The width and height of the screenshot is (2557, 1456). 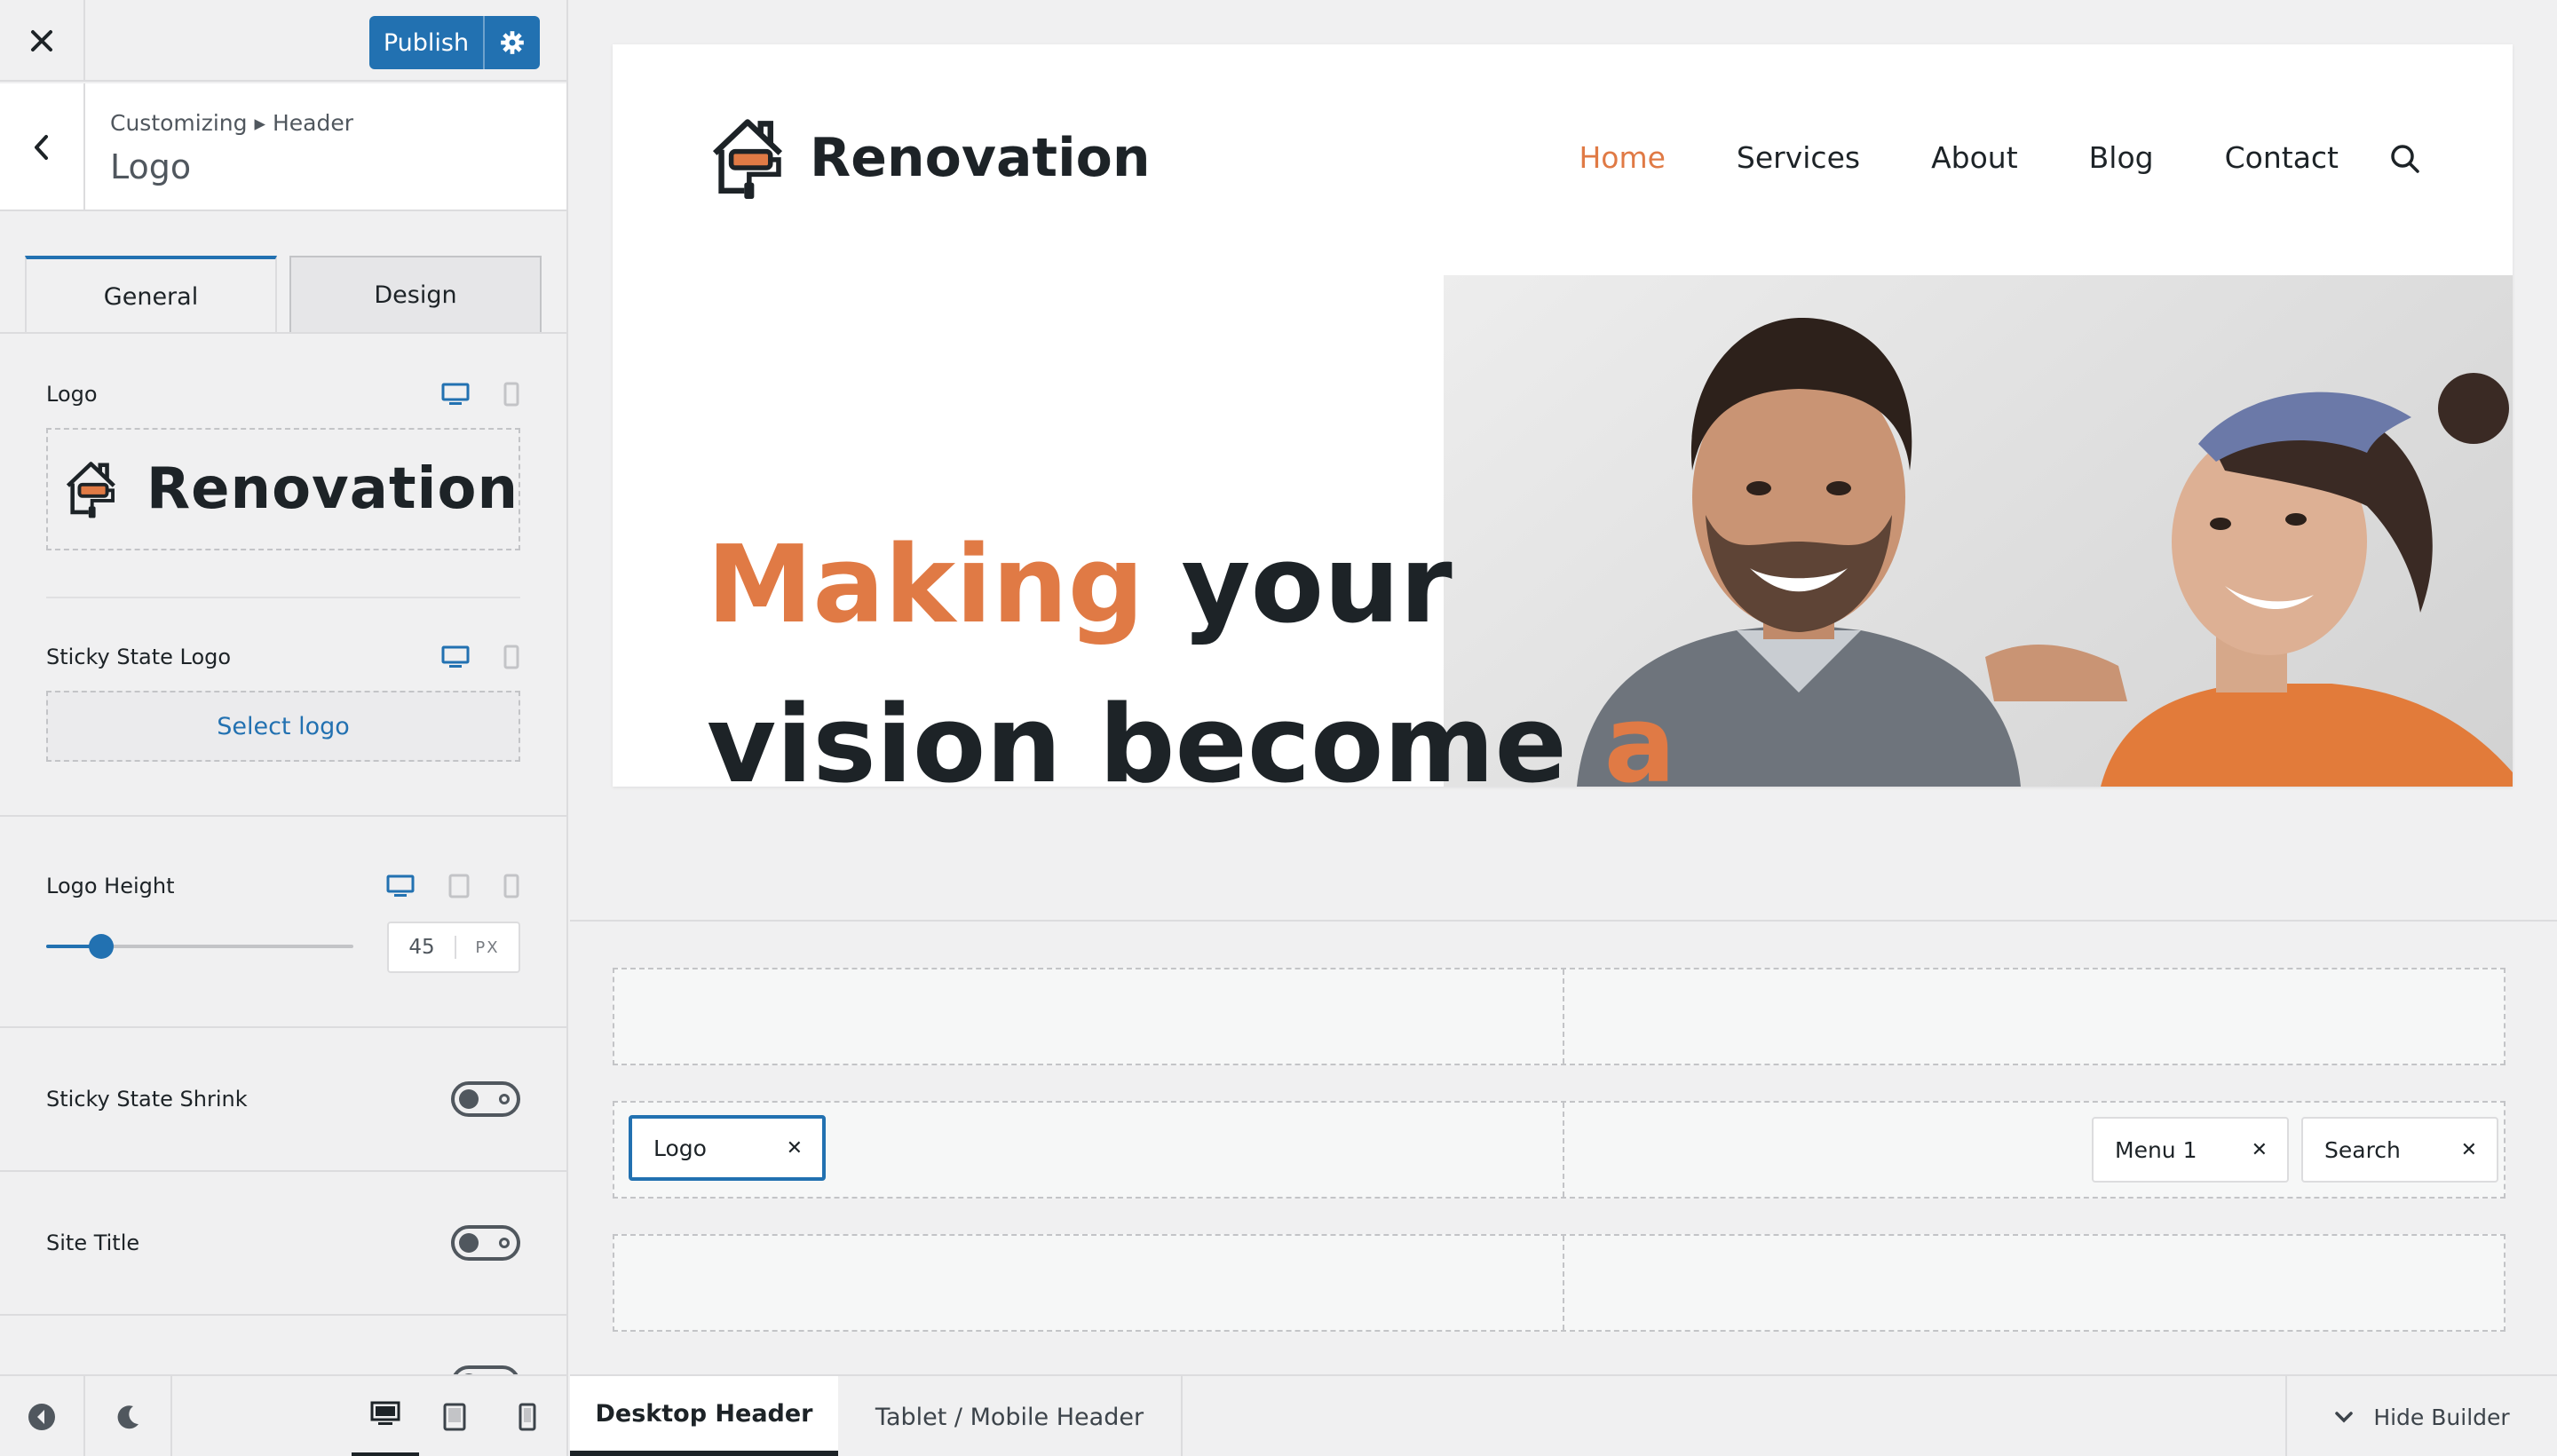 I want to click on hide-builder-label: Hide Builder, so click(x=2441, y=1417).